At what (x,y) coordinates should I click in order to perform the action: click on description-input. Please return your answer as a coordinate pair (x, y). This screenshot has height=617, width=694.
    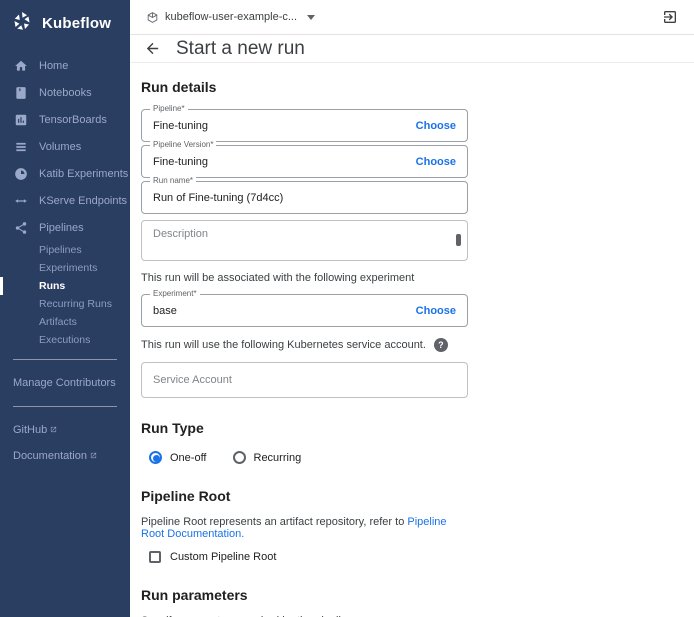
    Looking at the image, I should click on (301, 244).